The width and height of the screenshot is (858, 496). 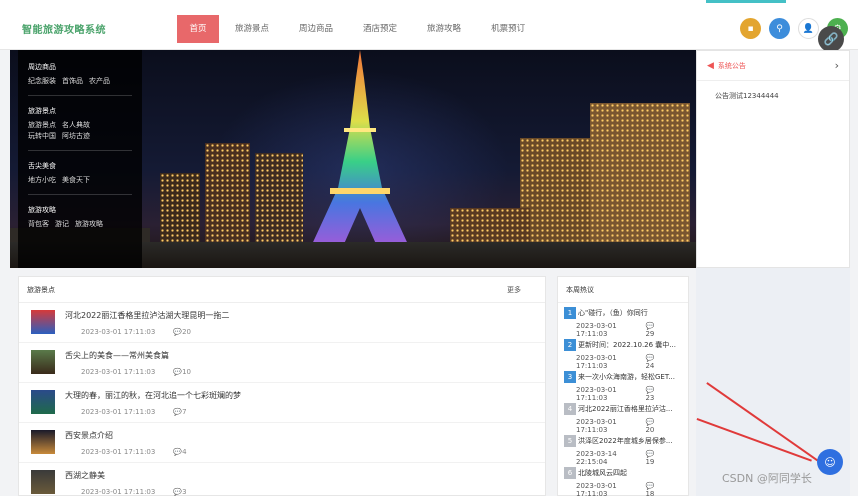 What do you see at coordinates (779, 28) in the screenshot?
I see `search-icon: ⚲` at bounding box center [779, 28].